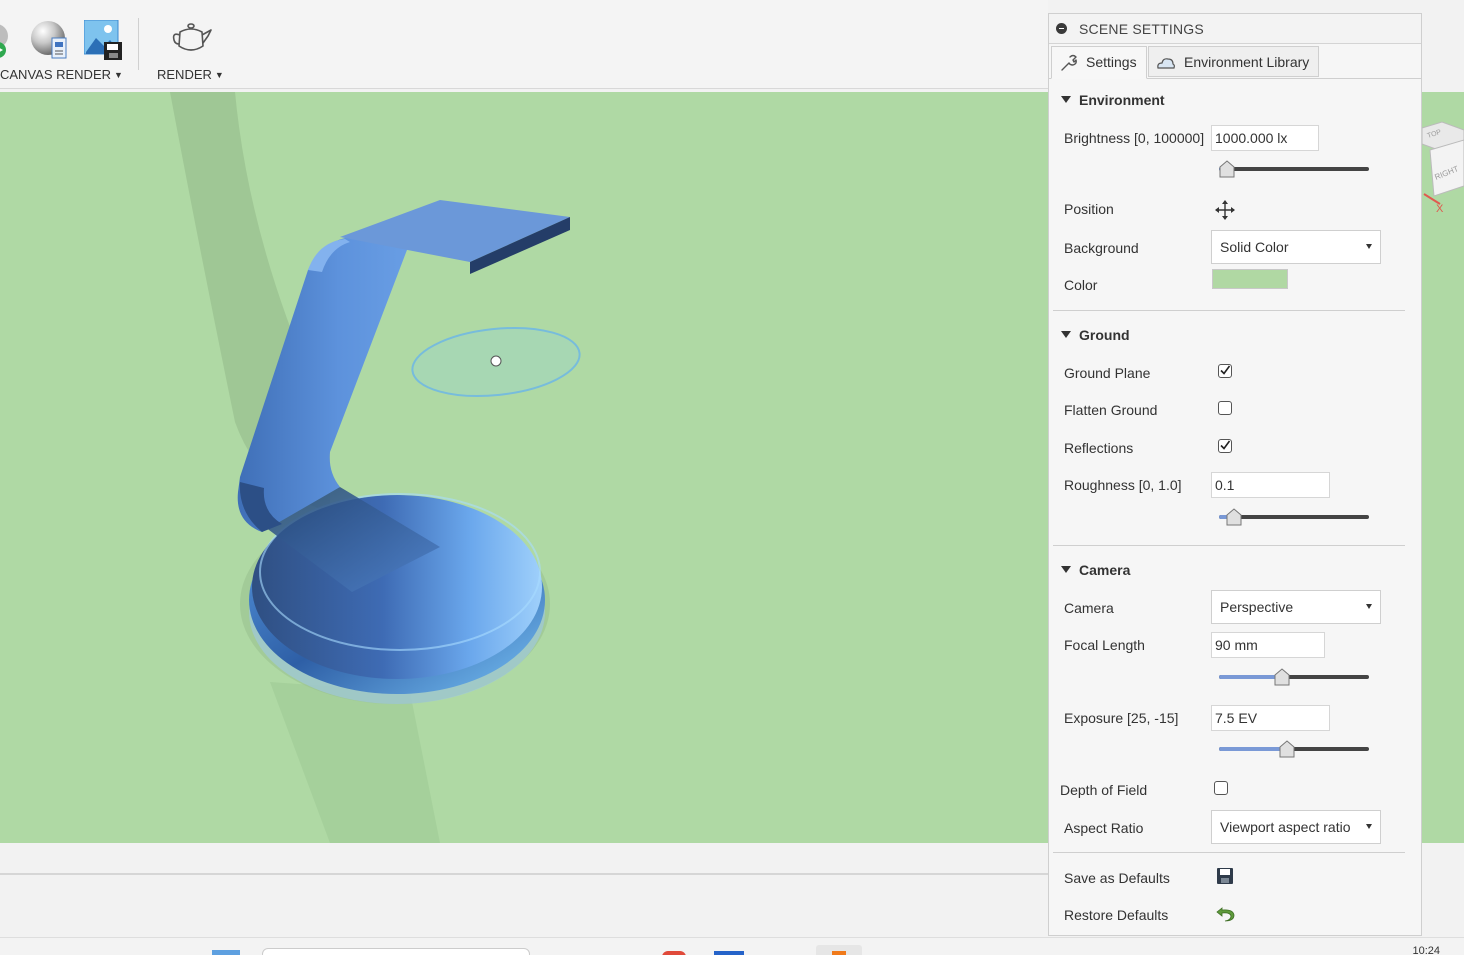 This screenshot has width=1464, height=955. Describe the element at coordinates (1111, 410) in the screenshot. I see `flatten-ground-label: Flatten Ground` at that location.